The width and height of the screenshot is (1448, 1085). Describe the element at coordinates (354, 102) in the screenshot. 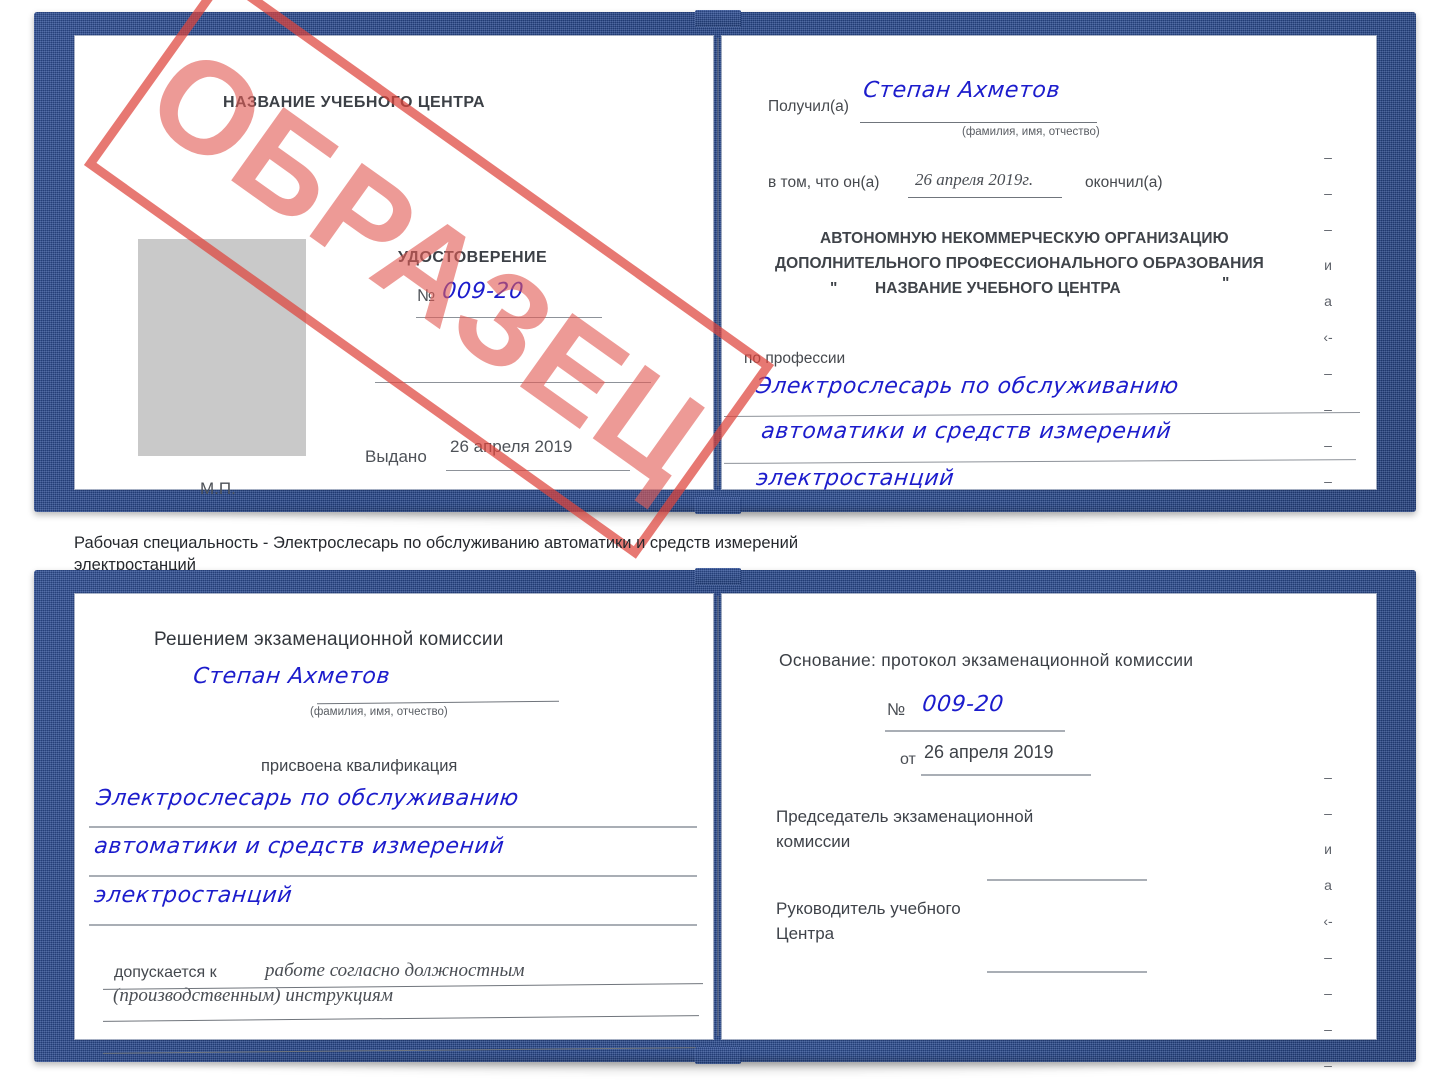

I see `training-center-title: НАЗВАНИЕ УЧЕБНОГО ЦЕНТРА` at that location.